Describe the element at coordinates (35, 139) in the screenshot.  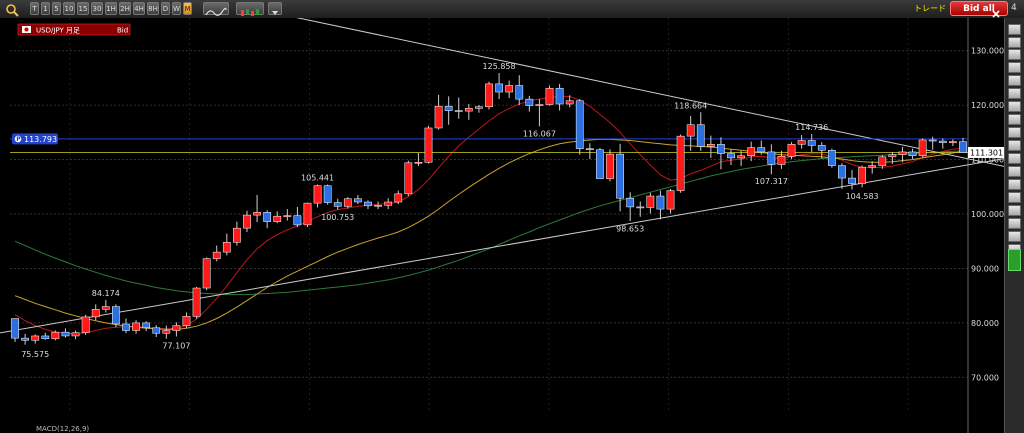
I see `current-price-badge: P 113.793` at that location.